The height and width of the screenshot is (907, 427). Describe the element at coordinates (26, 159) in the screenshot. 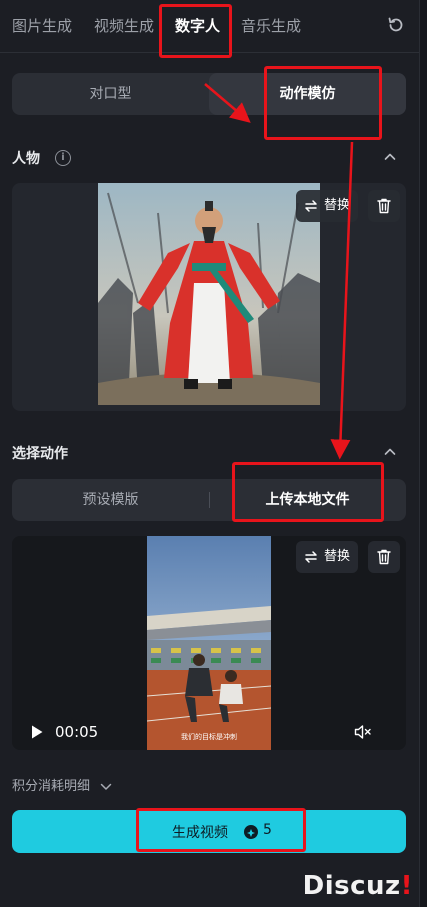

I see `person-section-title: 人物` at that location.